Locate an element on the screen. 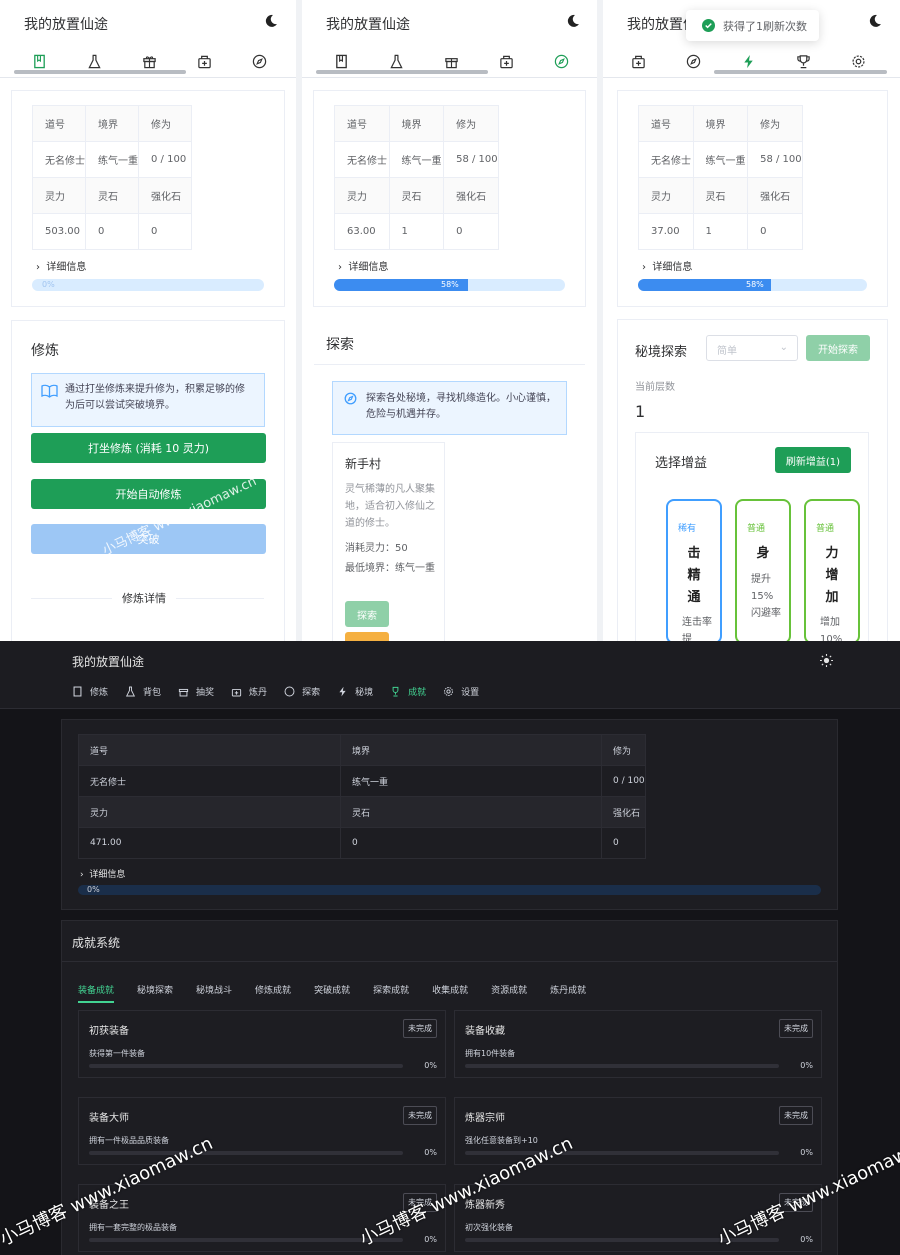 This screenshot has width=900, height=1255. buff-option-3: 普通 力增加 增加10% is located at coordinates (832, 570).